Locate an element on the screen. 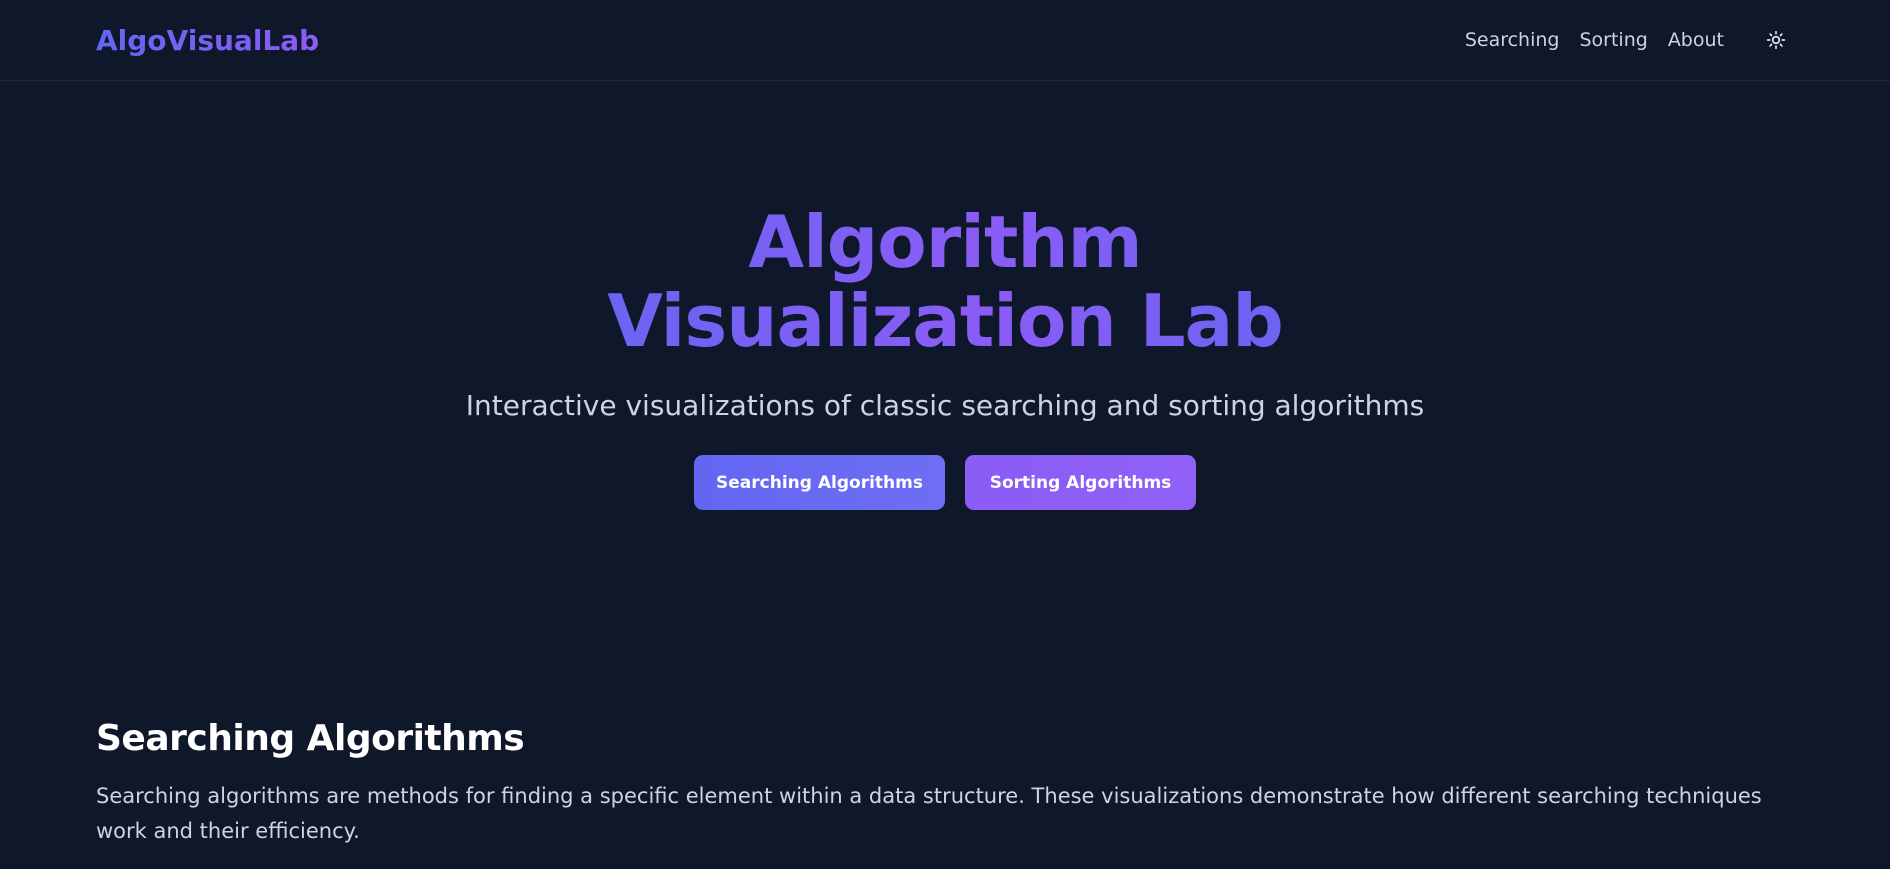 Image resolution: width=1890 pixels, height=869 pixels. nav-link-sorting: Sorting is located at coordinates (1613, 40).